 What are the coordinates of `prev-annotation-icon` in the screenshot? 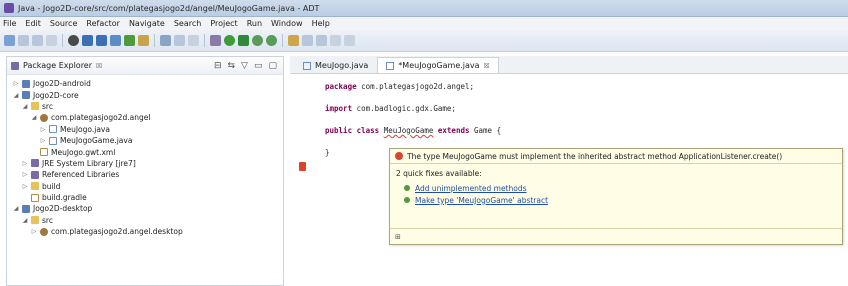 It's located at (321, 40).